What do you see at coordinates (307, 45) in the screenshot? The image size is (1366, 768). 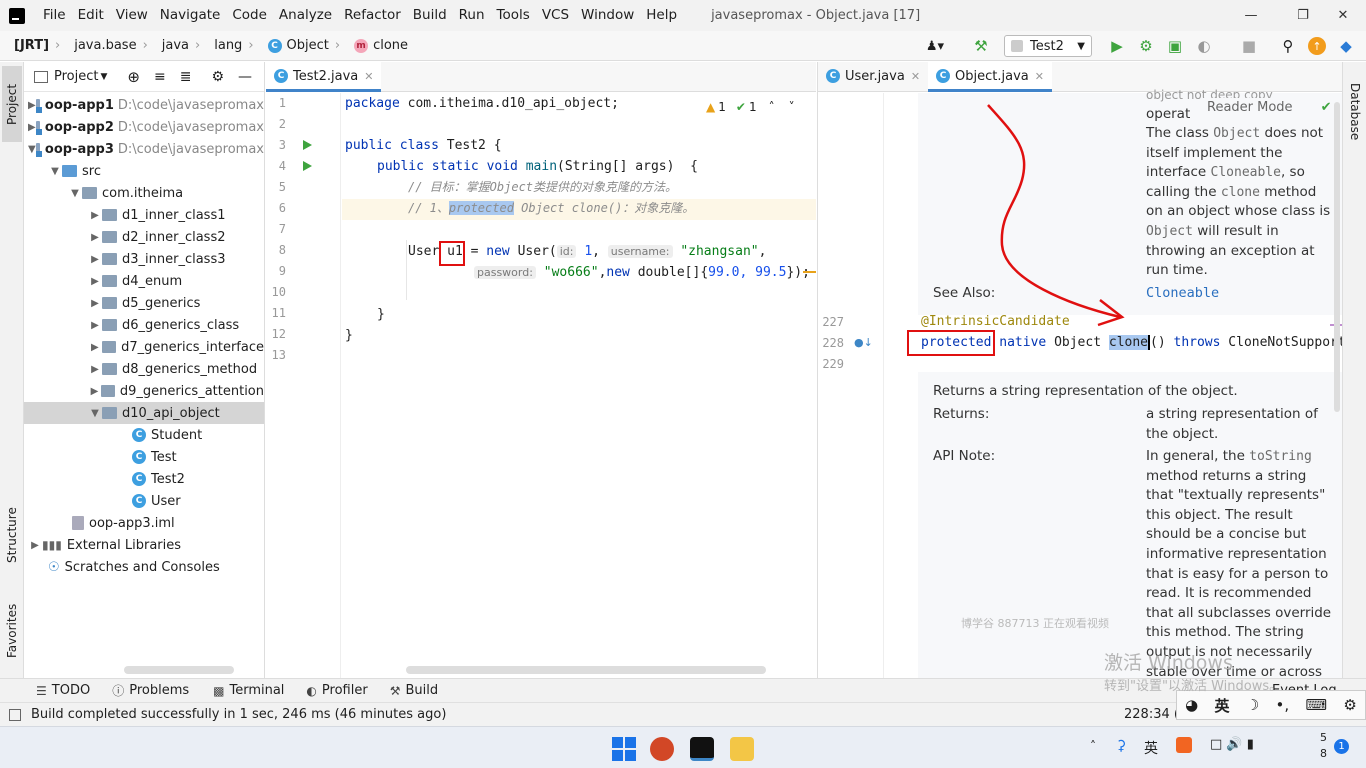 I see `breadcrumb-object: C Object ›` at bounding box center [307, 45].